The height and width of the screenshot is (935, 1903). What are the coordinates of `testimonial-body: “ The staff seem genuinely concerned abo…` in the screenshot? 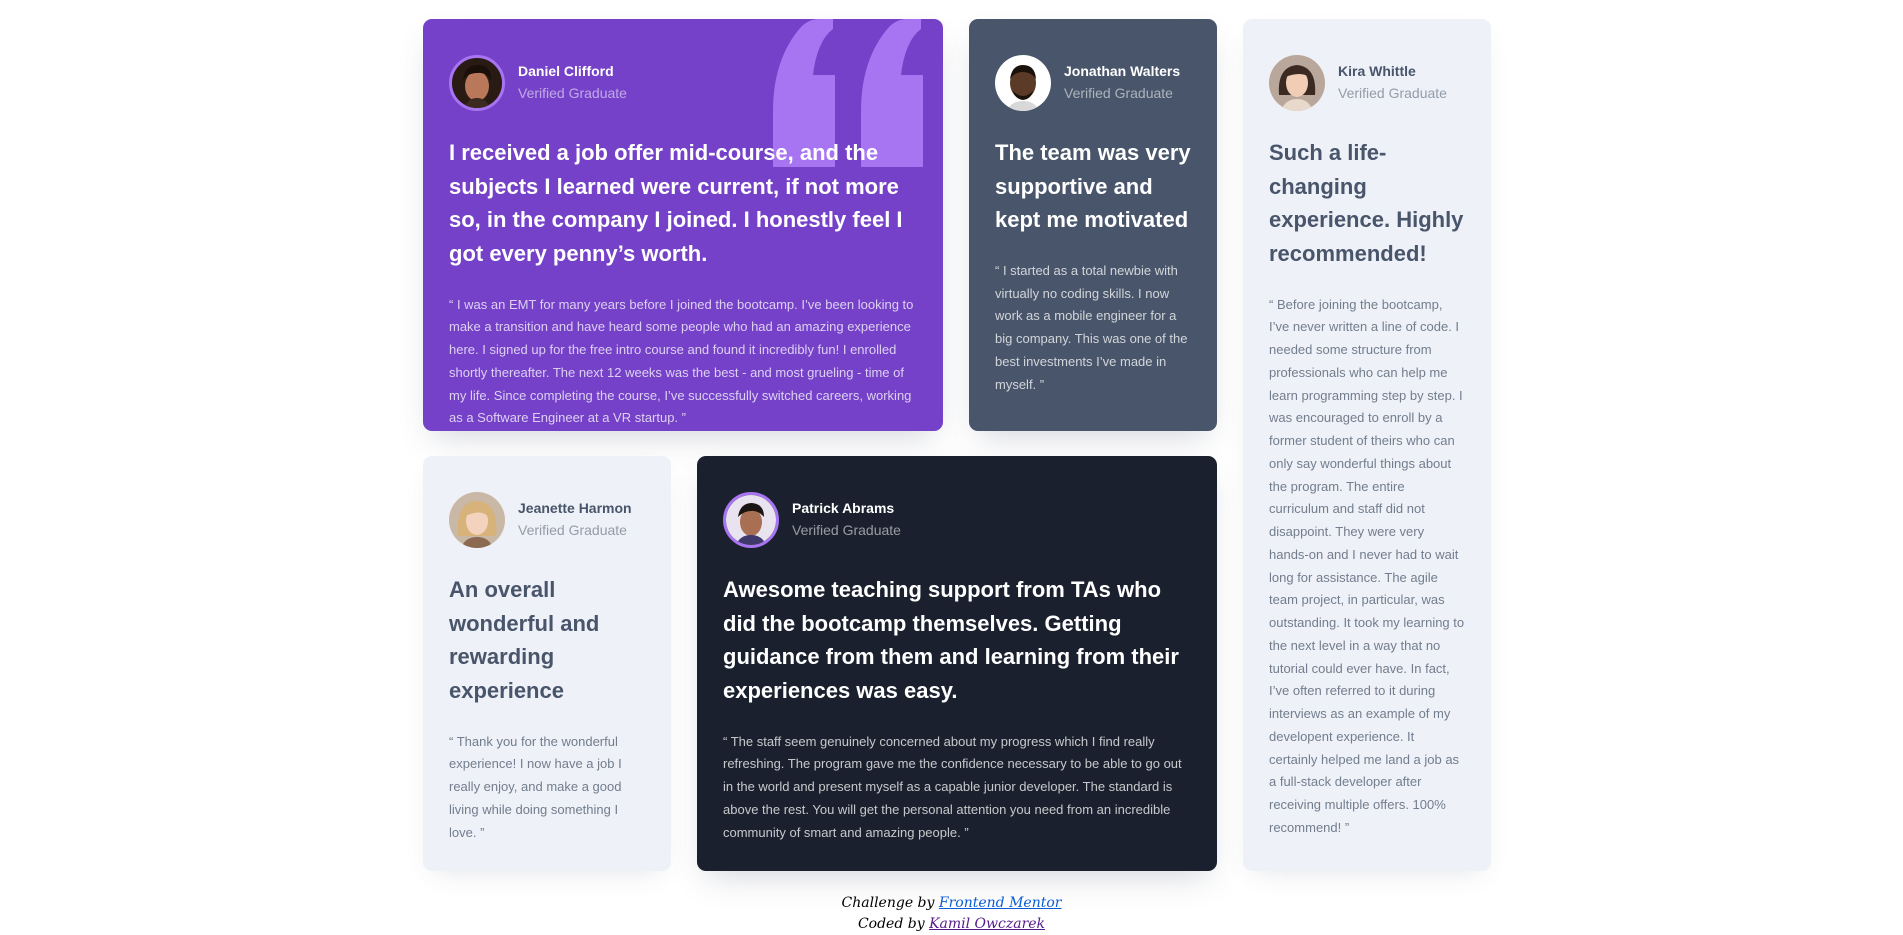 It's located at (952, 786).